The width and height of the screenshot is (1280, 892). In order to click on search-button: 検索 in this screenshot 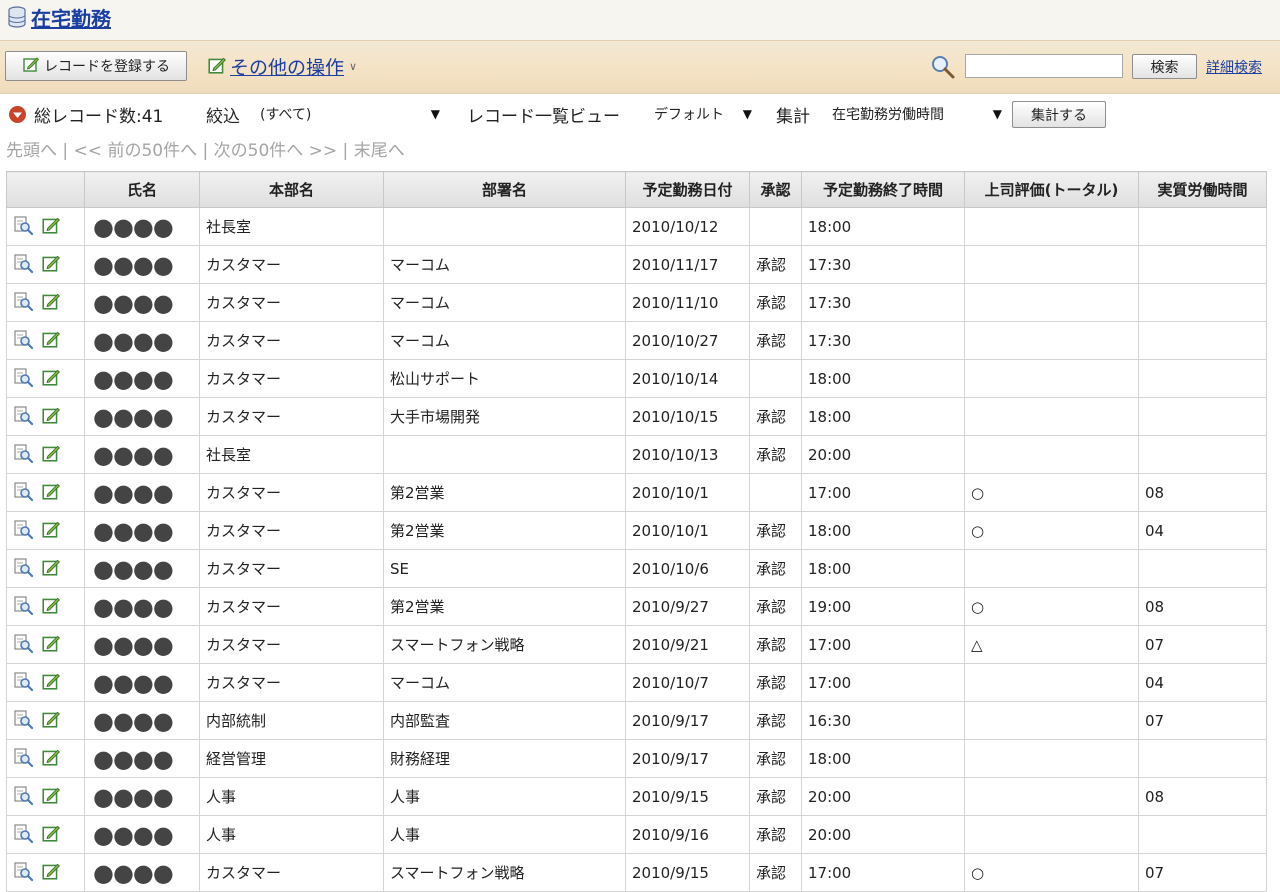, I will do `click(1164, 66)`.